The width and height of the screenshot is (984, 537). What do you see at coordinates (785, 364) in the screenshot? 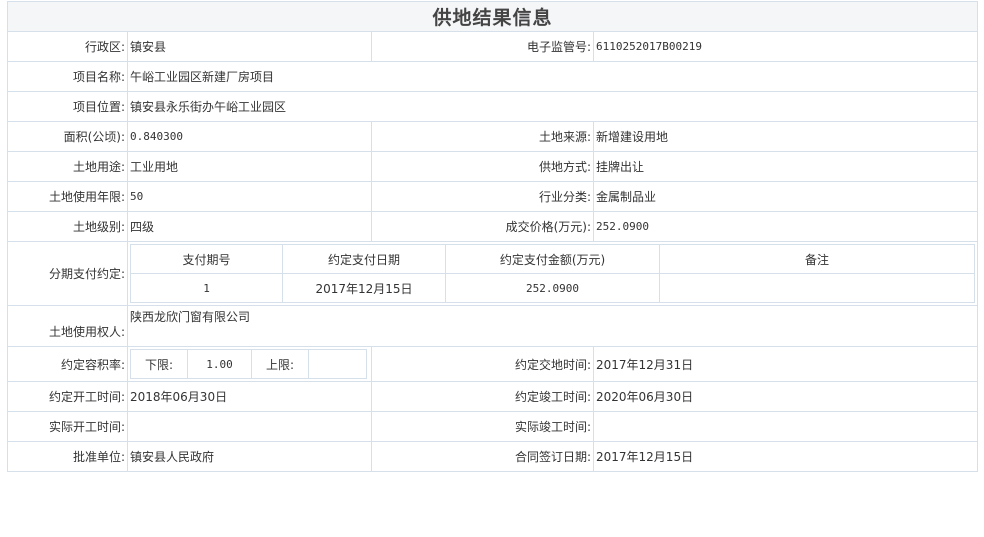
I see `delivery-time-value: 2017年12月31日` at bounding box center [785, 364].